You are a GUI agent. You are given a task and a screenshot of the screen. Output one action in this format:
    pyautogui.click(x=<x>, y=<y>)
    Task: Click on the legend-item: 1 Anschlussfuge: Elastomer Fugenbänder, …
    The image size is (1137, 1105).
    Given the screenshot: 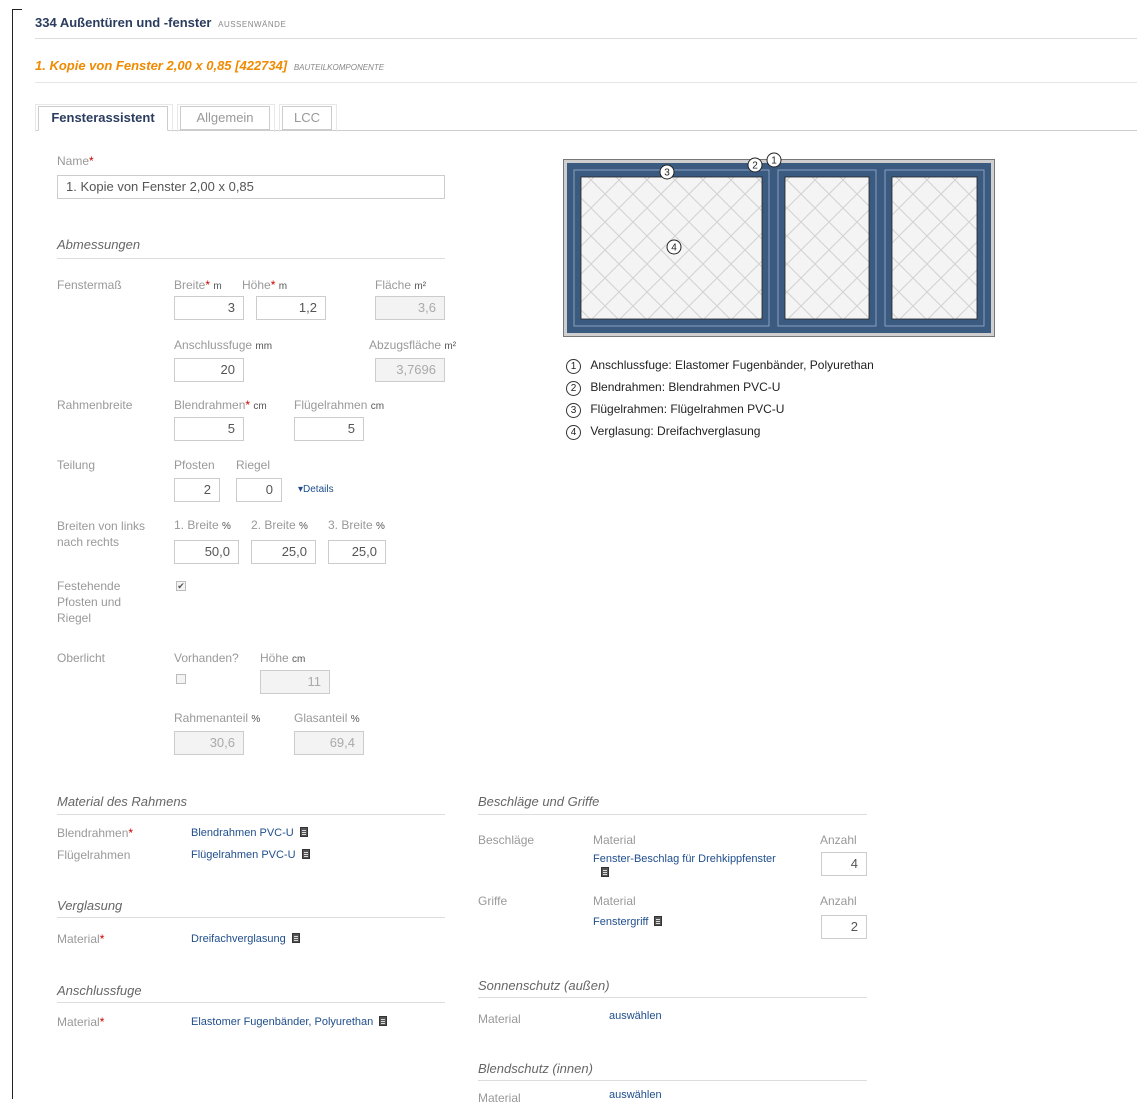 What is the action you would take?
    pyautogui.click(x=720, y=369)
    